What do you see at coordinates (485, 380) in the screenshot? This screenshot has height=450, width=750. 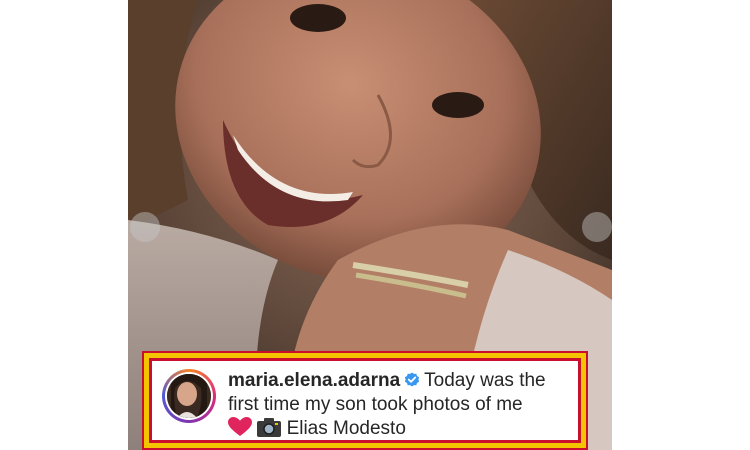 I see `caption-line-1: Today was the` at bounding box center [485, 380].